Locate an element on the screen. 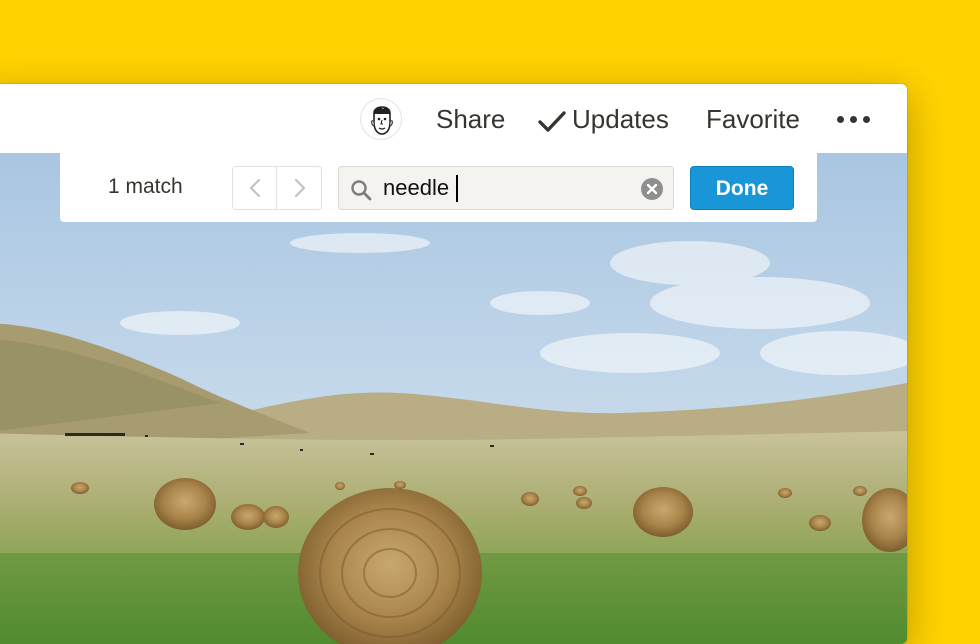 The image size is (980, 644). find-in-page-bar: 1 match needle Done is located at coordinates (438, 187).